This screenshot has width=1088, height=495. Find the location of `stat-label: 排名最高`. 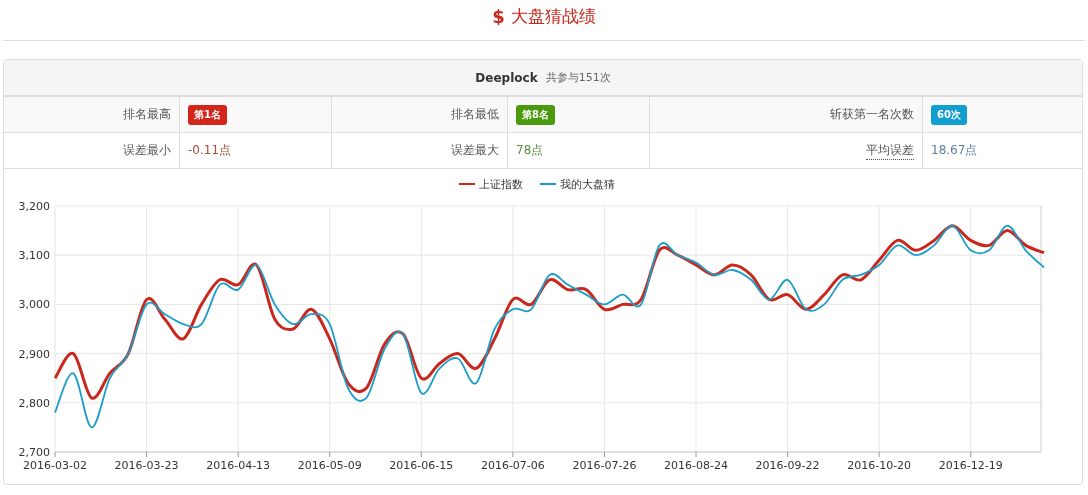

stat-label: 排名最高 is located at coordinates (147, 114).